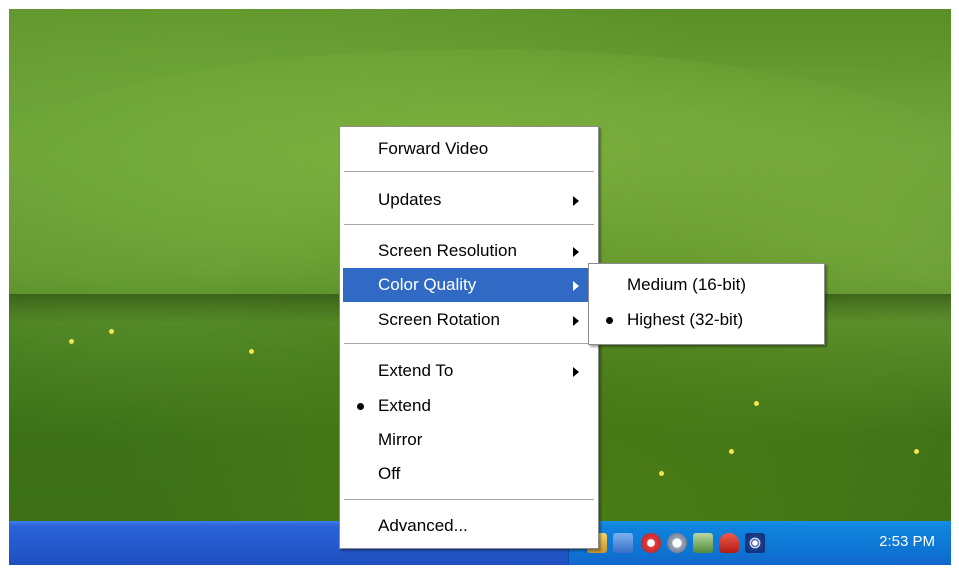  What do you see at coordinates (651, 543) in the screenshot?
I see `security-shield-icon` at bounding box center [651, 543].